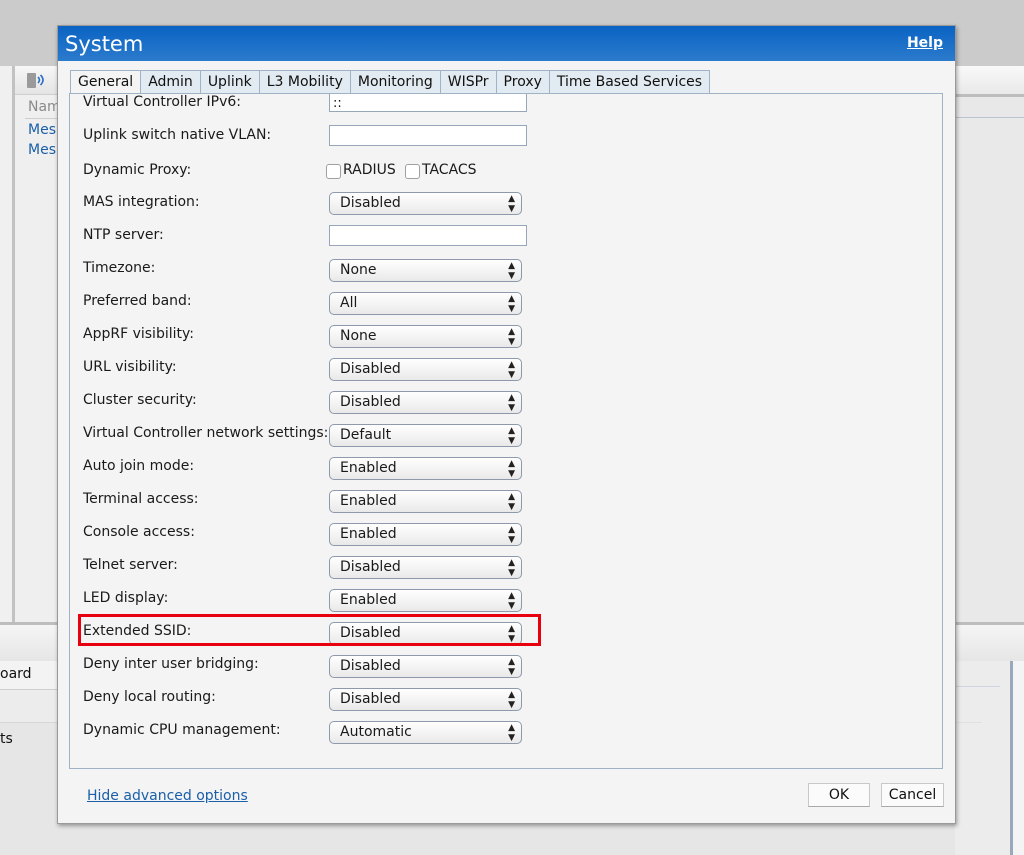  What do you see at coordinates (989, 370) in the screenshot?
I see `background-right-panel` at bounding box center [989, 370].